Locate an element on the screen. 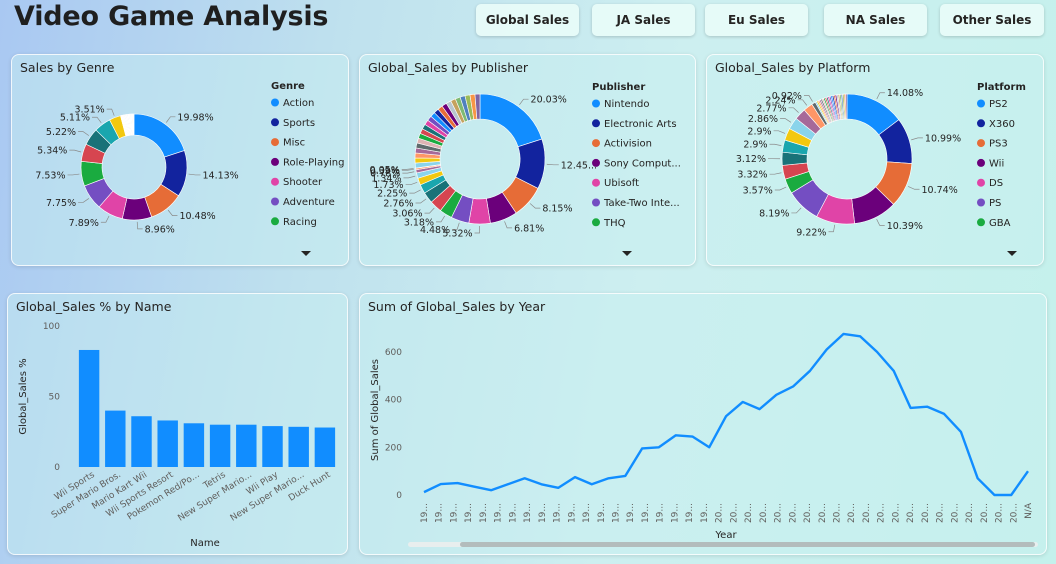  platform-data-label: 2.86% is located at coordinates (763, 119).